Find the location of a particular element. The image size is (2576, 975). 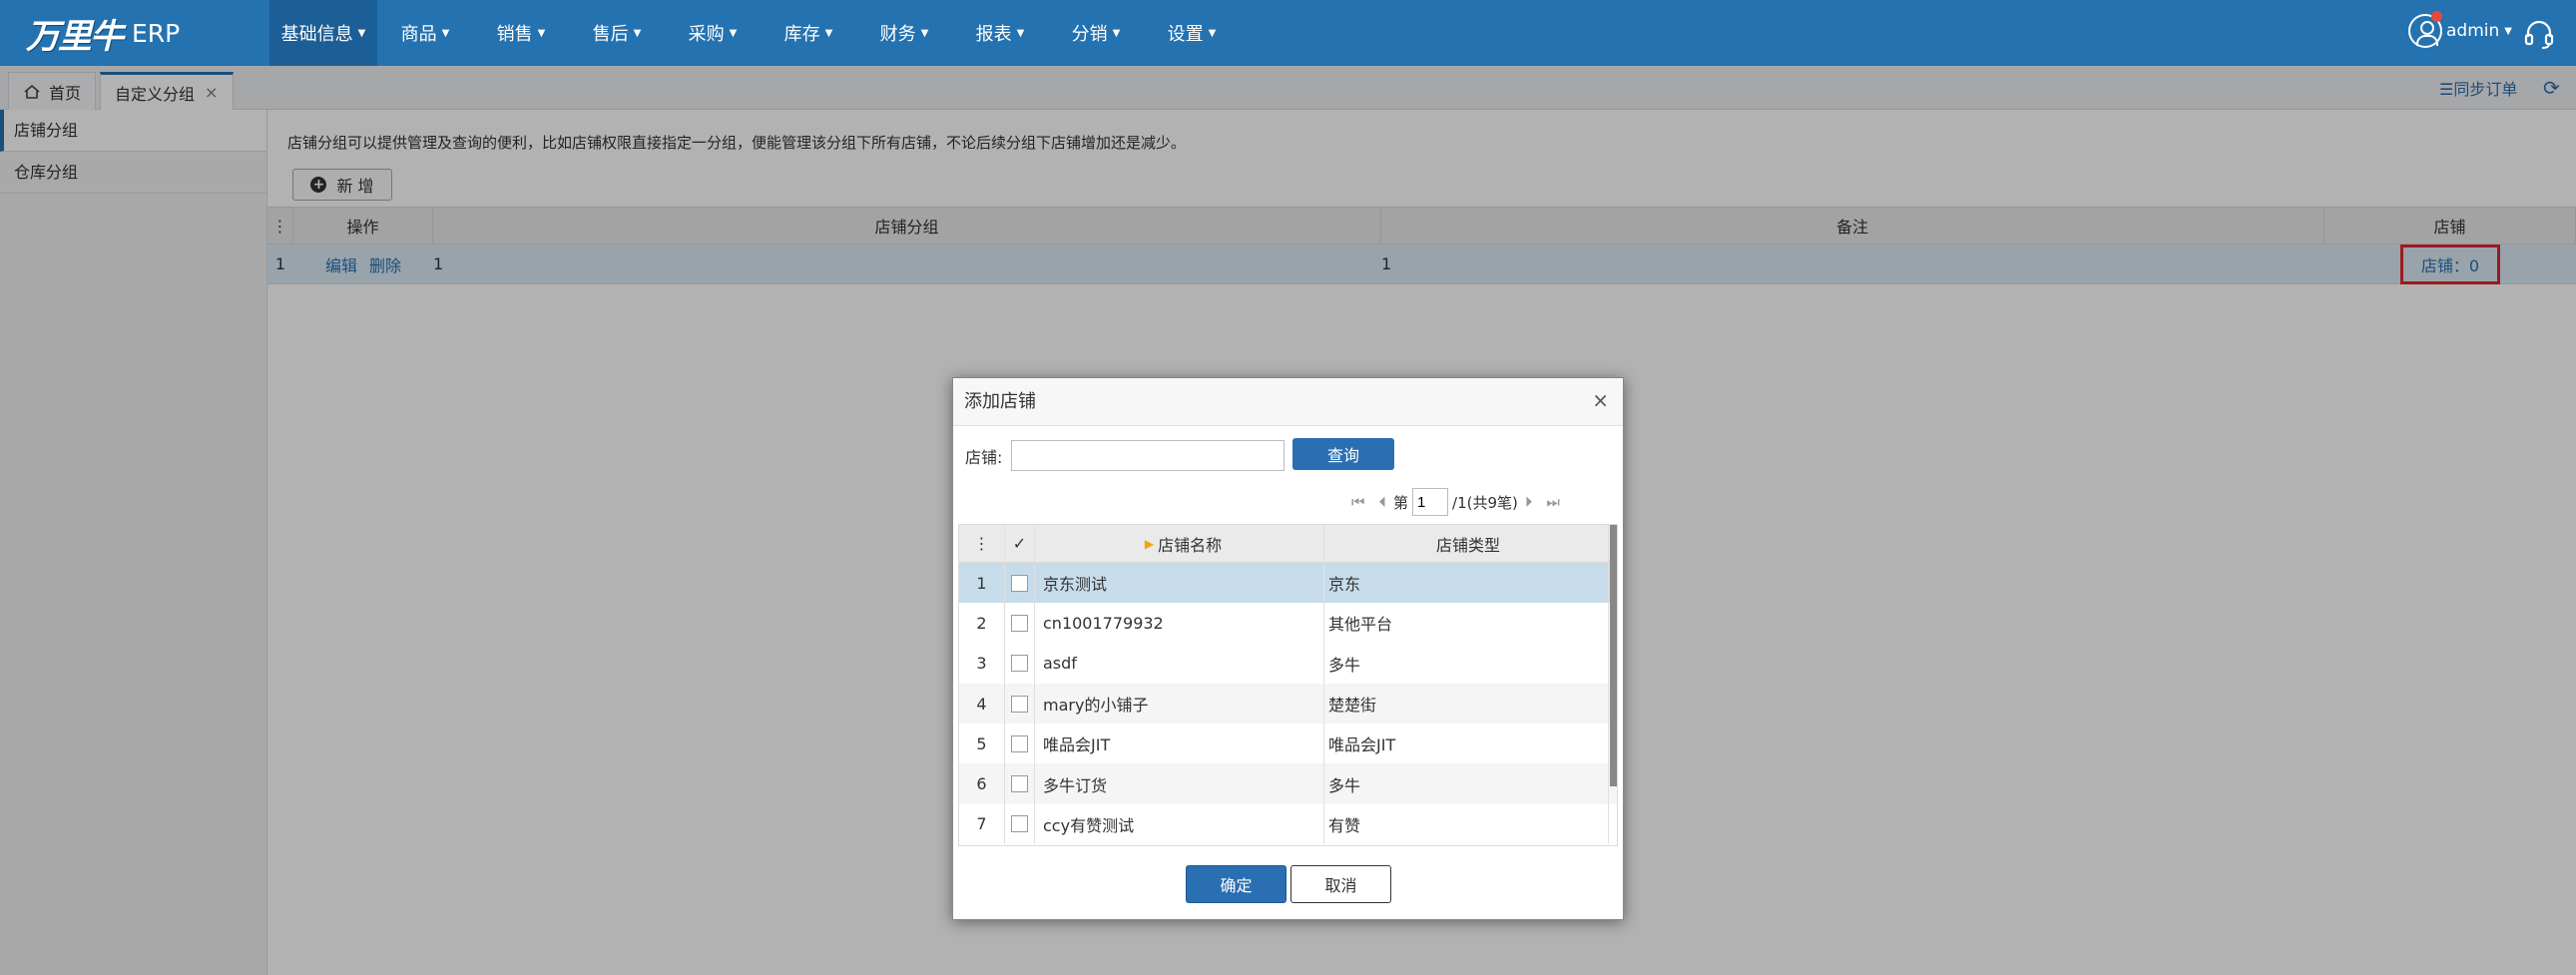

row-index: 1 is located at coordinates (982, 583).